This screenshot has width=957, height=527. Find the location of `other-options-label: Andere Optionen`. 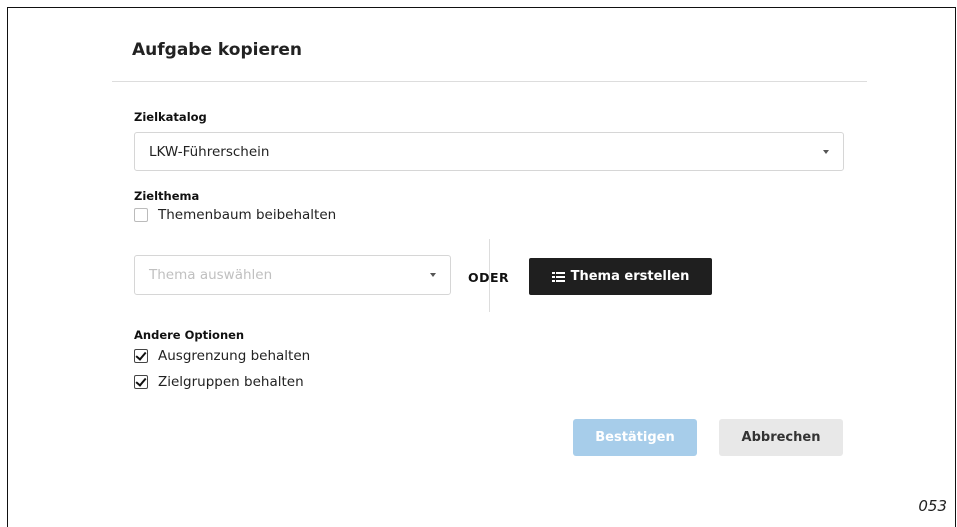

other-options-label: Andere Optionen is located at coordinates (189, 335).